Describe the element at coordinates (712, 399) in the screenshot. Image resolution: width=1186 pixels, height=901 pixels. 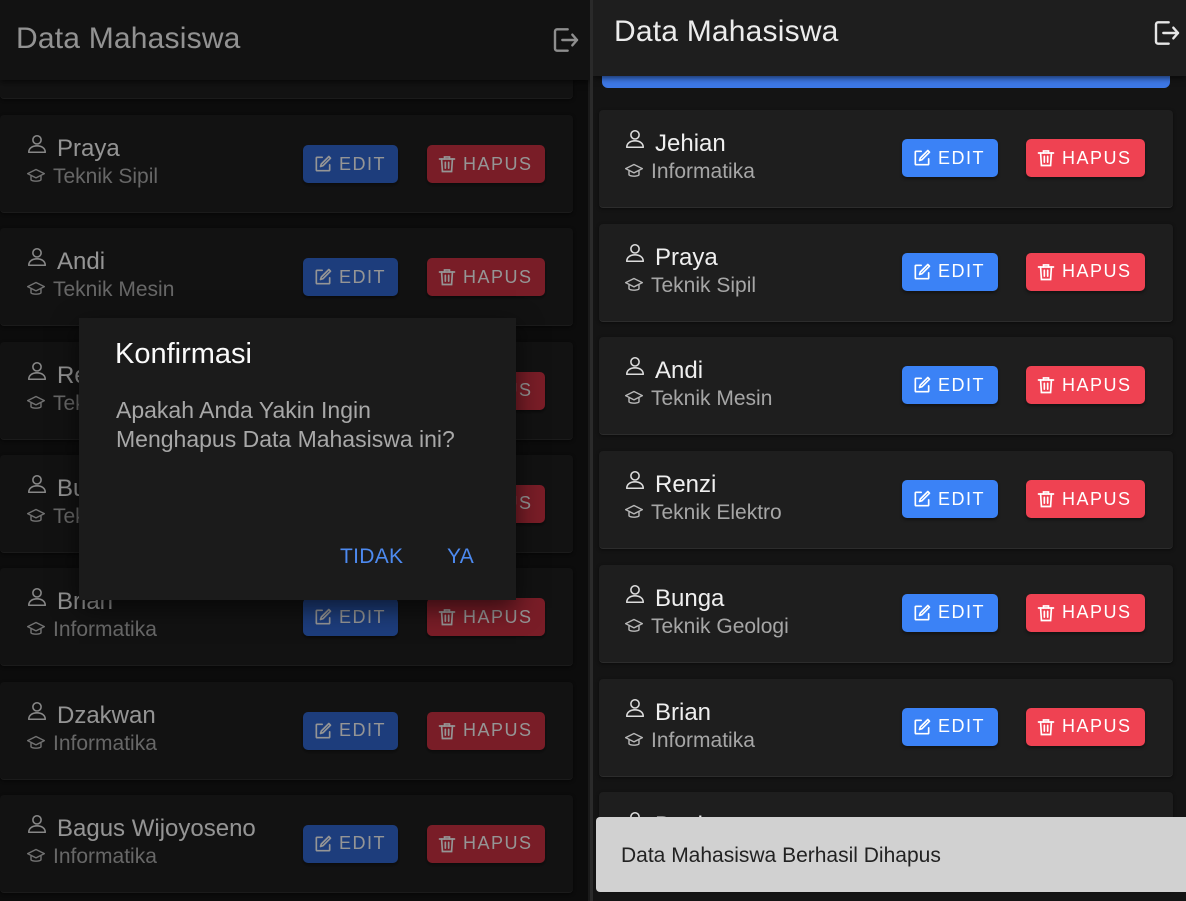
I see `student-major: Teknik Mesin` at that location.